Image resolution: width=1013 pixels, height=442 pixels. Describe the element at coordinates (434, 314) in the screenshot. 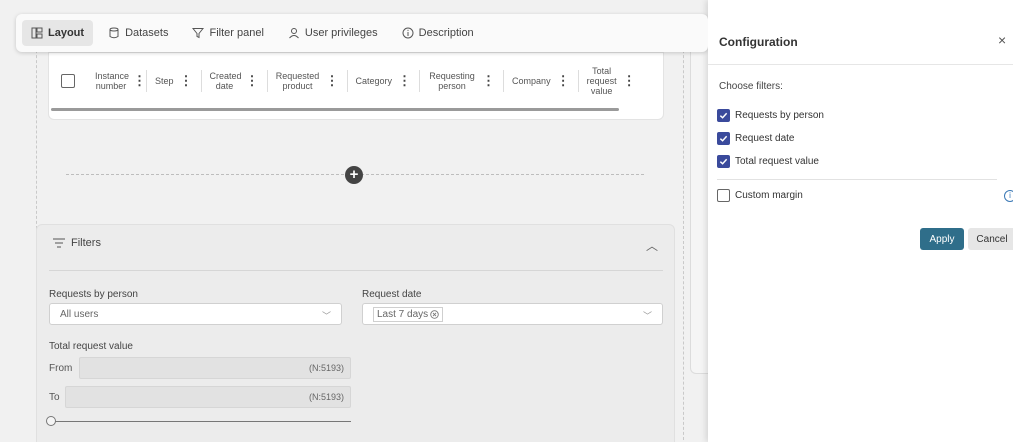

I see `clear-chip-icon` at that location.